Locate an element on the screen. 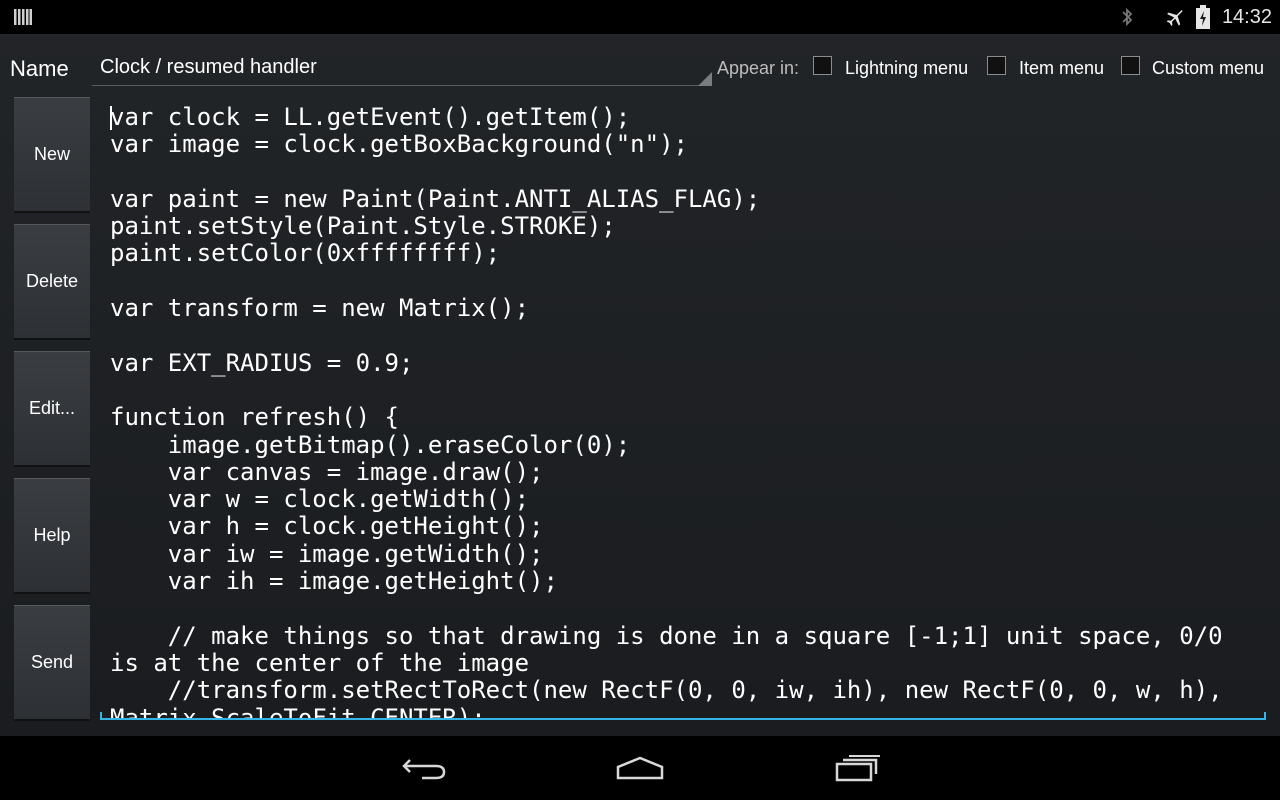  code-editor-focus-tick-left is located at coordinates (101, 716).